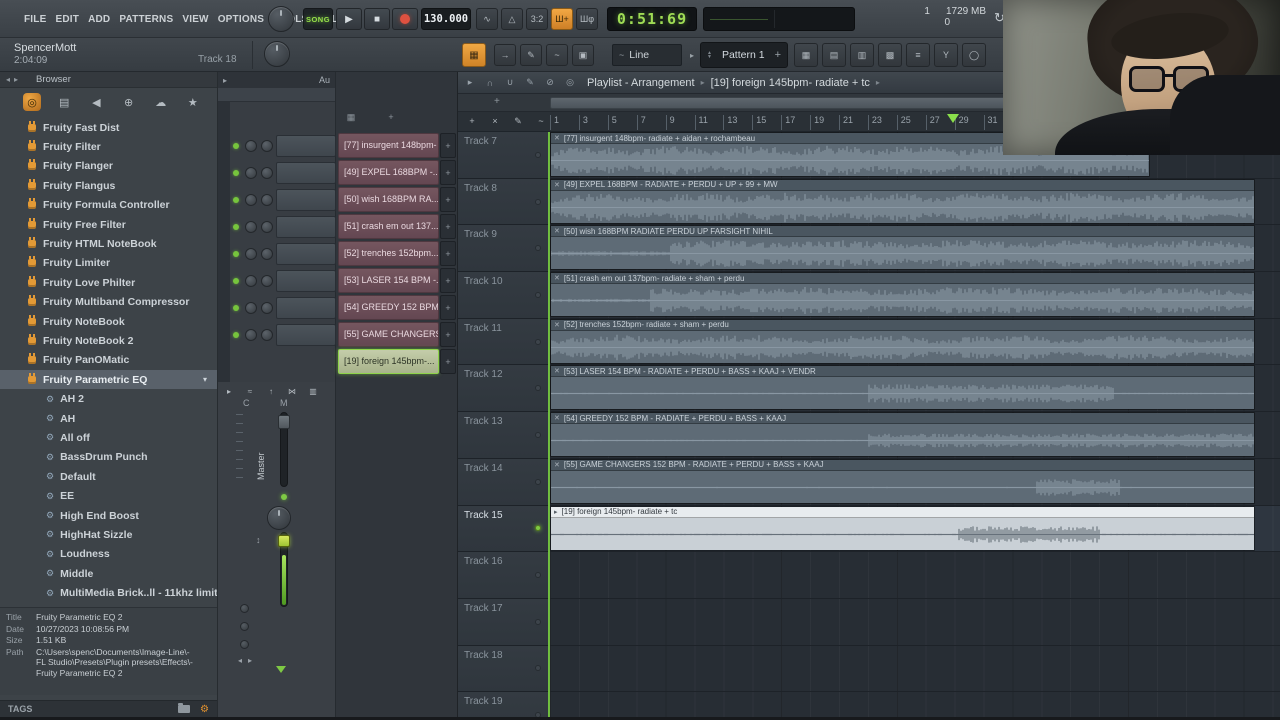 This screenshot has width=1280, height=720. What do you see at coordinates (229, 391) in the screenshot?
I see `mixer-menu-icon: ▸` at bounding box center [229, 391].